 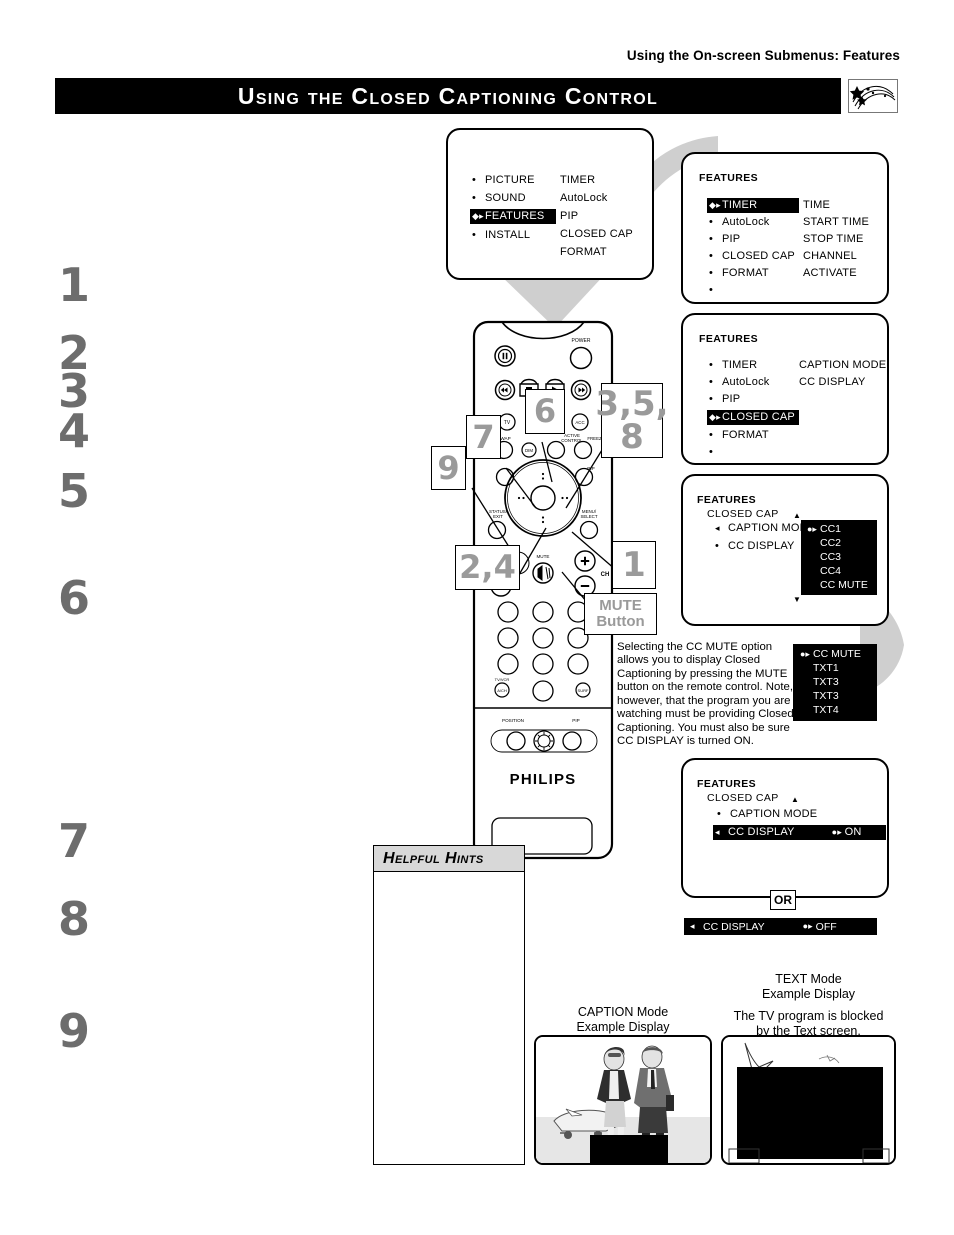 What do you see at coordinates (873, 96) in the screenshot?
I see `shooting-star-icon` at bounding box center [873, 96].